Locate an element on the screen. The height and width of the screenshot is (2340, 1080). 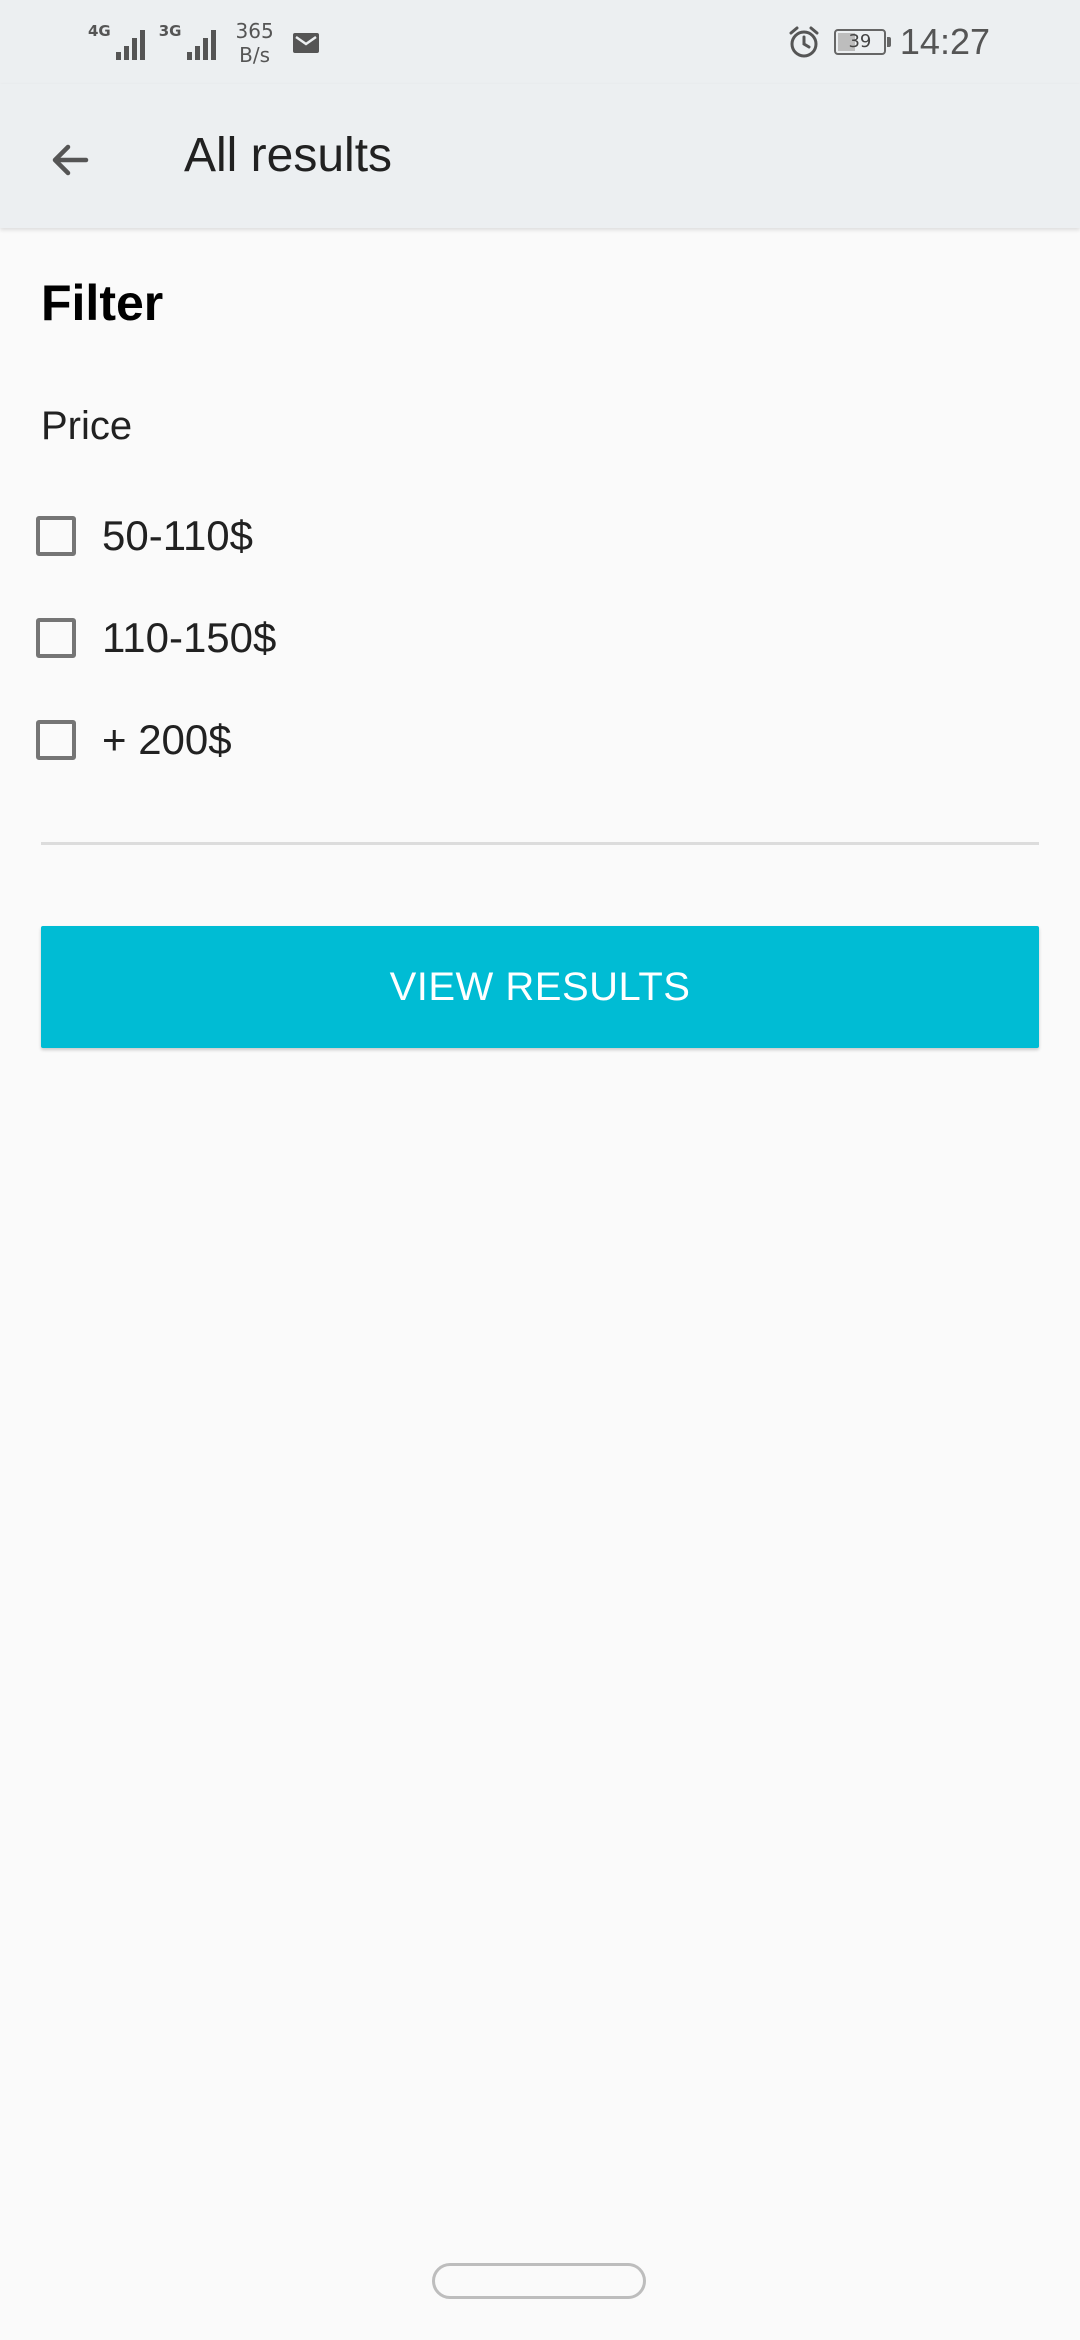
net-speed-value: 365 is located at coordinates (254, 31).